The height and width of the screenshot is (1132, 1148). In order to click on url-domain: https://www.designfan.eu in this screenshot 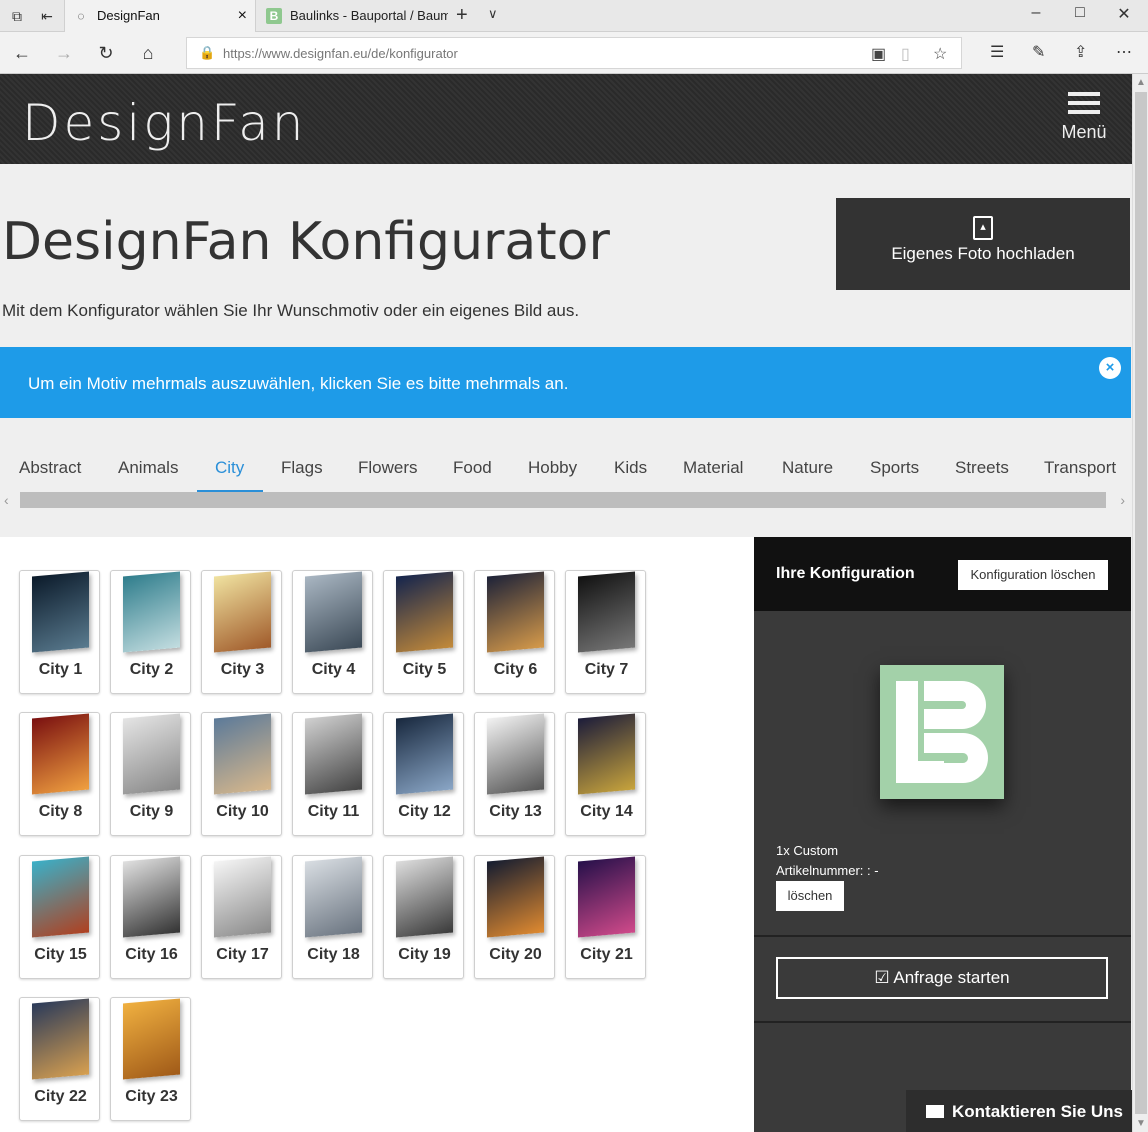, I will do `click(295, 53)`.